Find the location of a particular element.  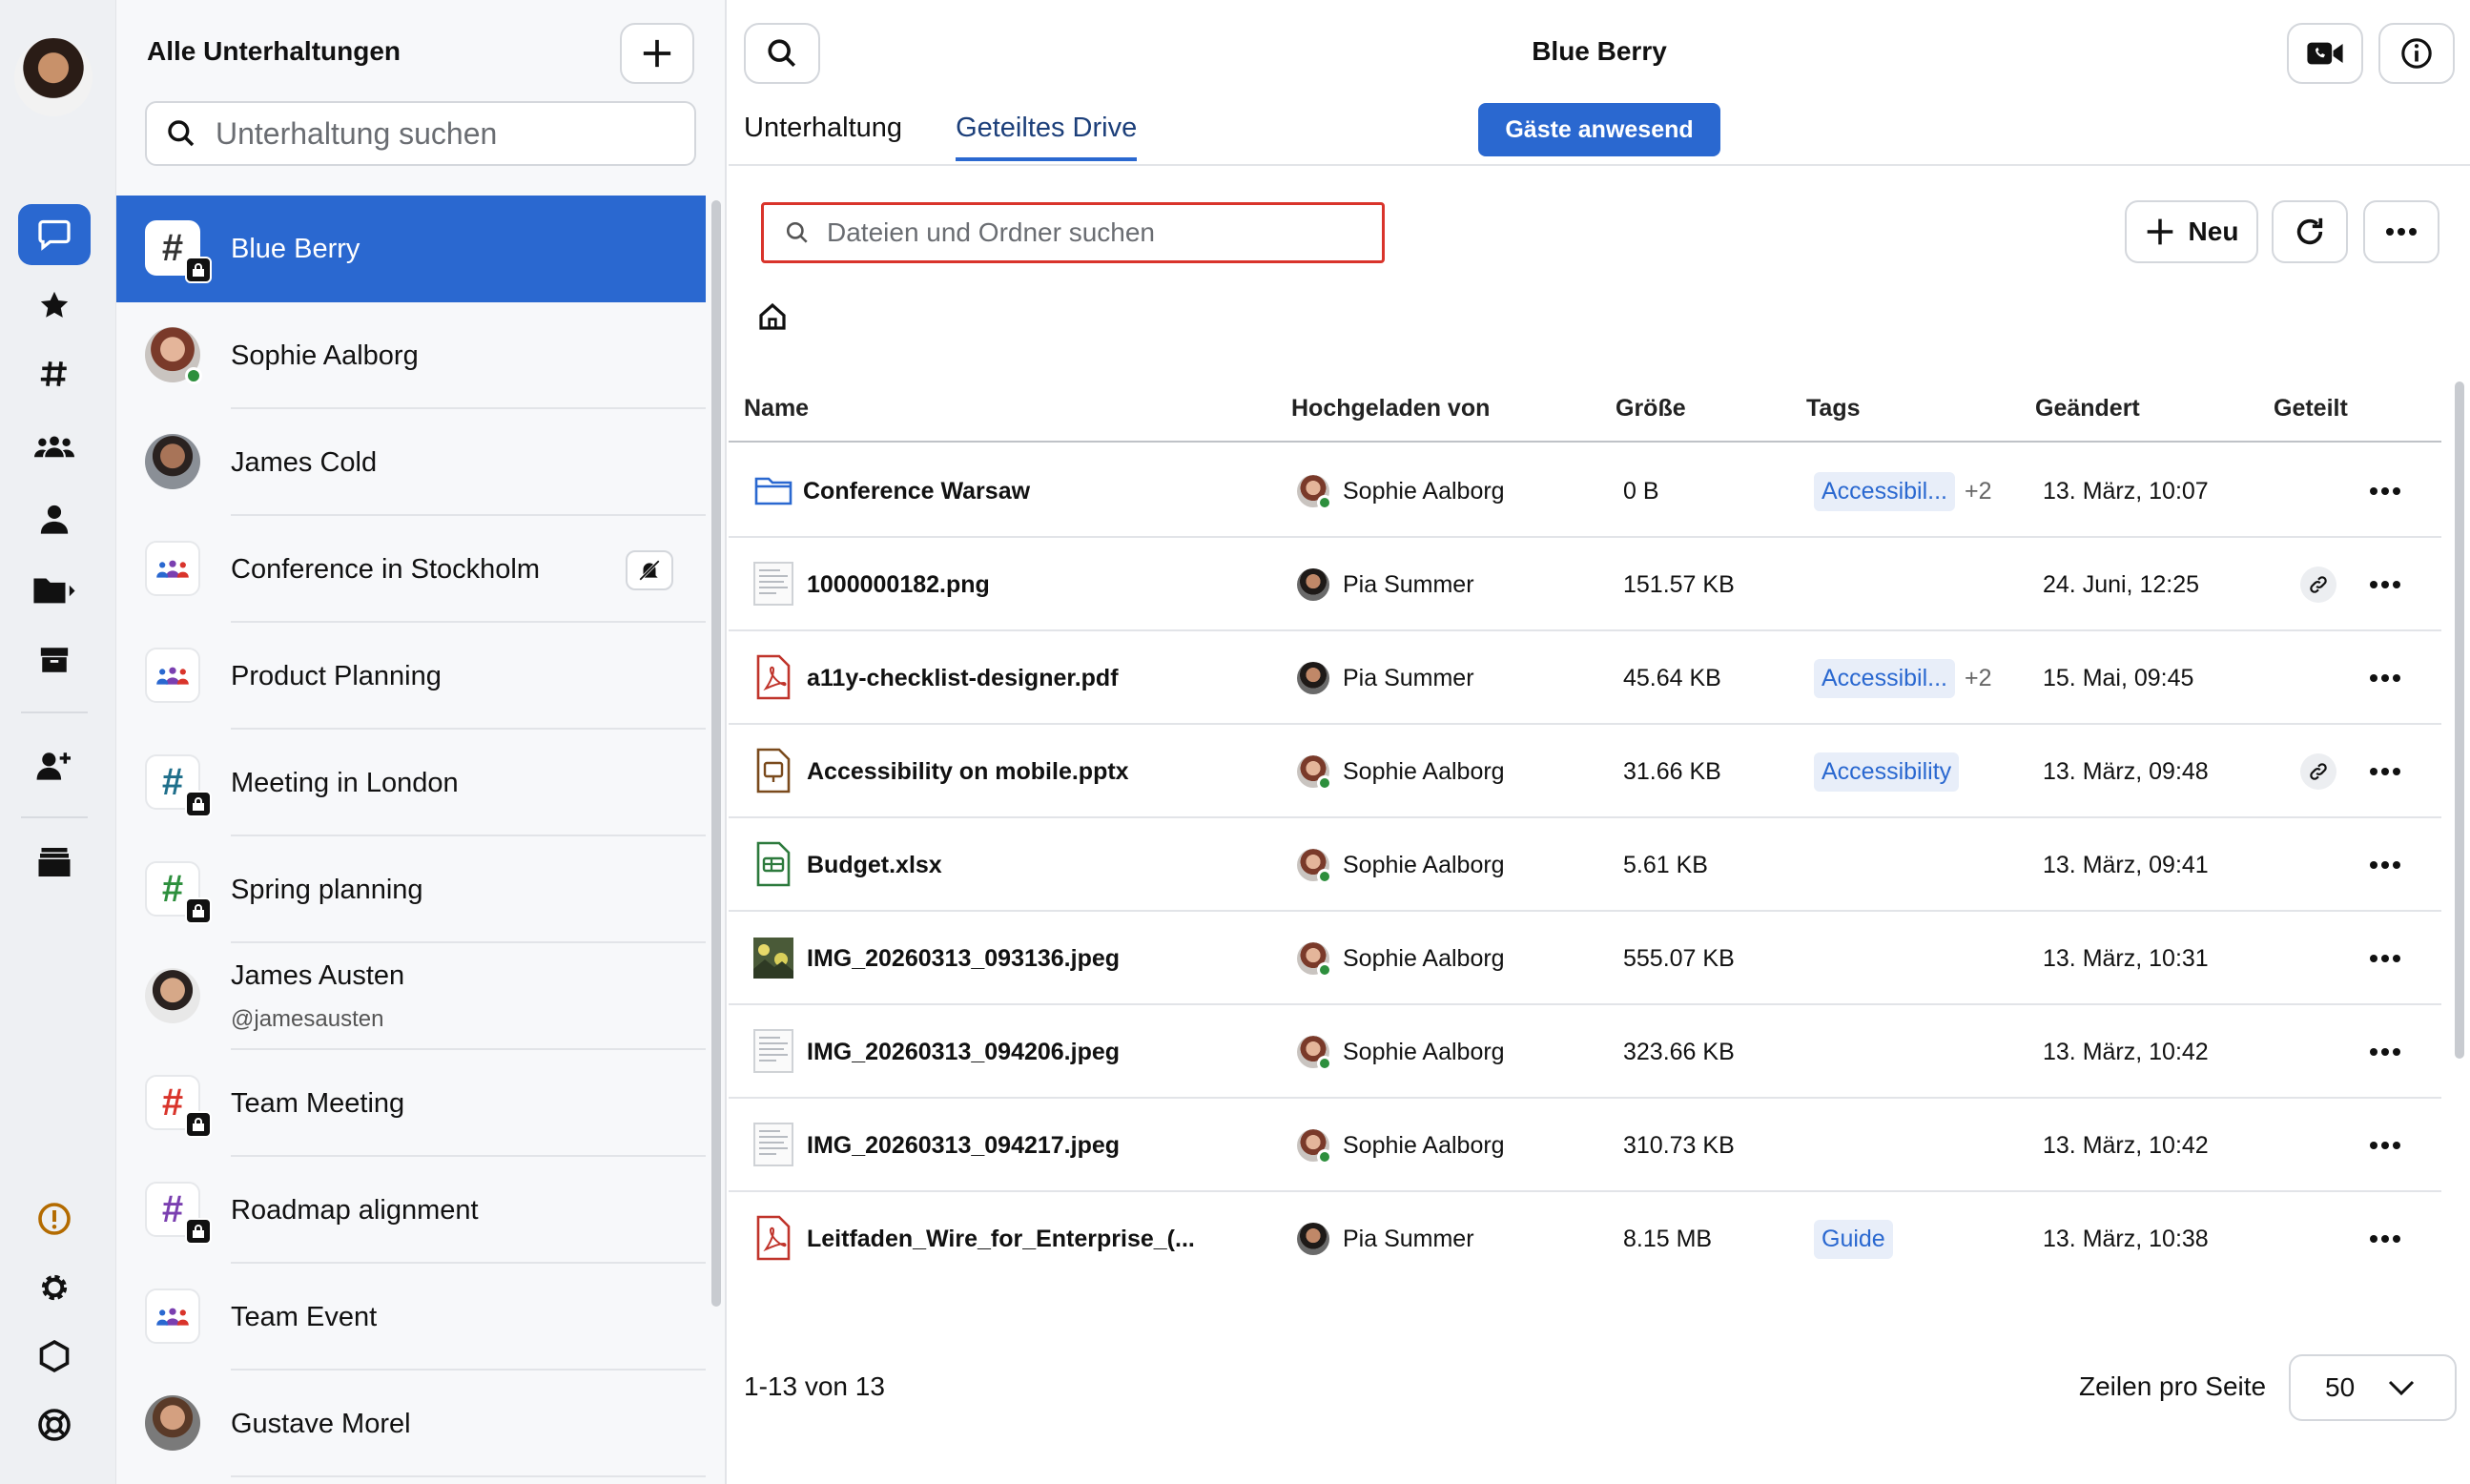

conversation-item: # Blue Berry is located at coordinates (411, 249).